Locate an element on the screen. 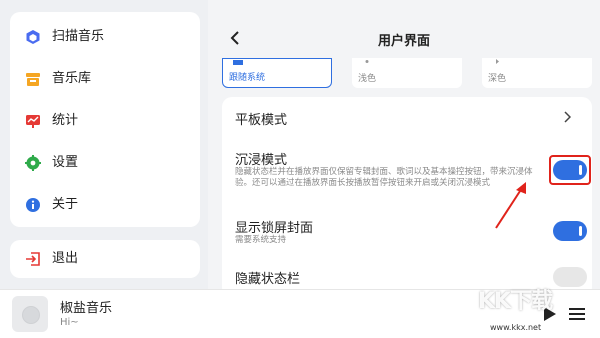 This screenshot has height=338, width=600. tablet-mode-title: 平板模式 is located at coordinates (261, 120).